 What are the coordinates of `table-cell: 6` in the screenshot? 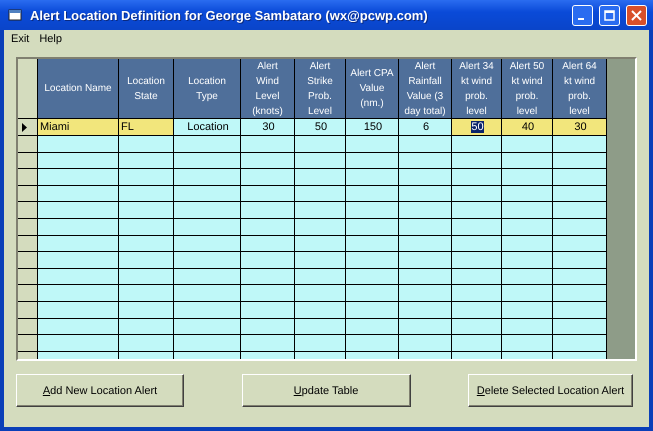 It's located at (425, 127).